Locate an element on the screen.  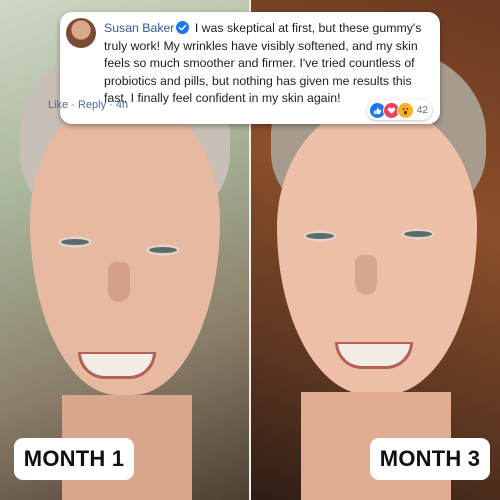
wow-icon is located at coordinates (405, 110).